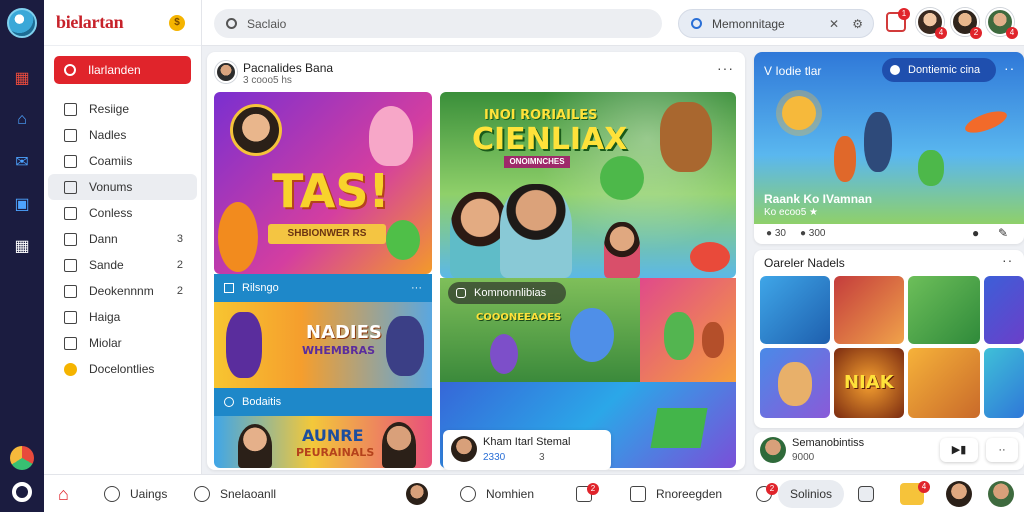  Describe the element at coordinates (510, 293) in the screenshot. I see `tile-pill-label: Komnonnlibias` at that location.